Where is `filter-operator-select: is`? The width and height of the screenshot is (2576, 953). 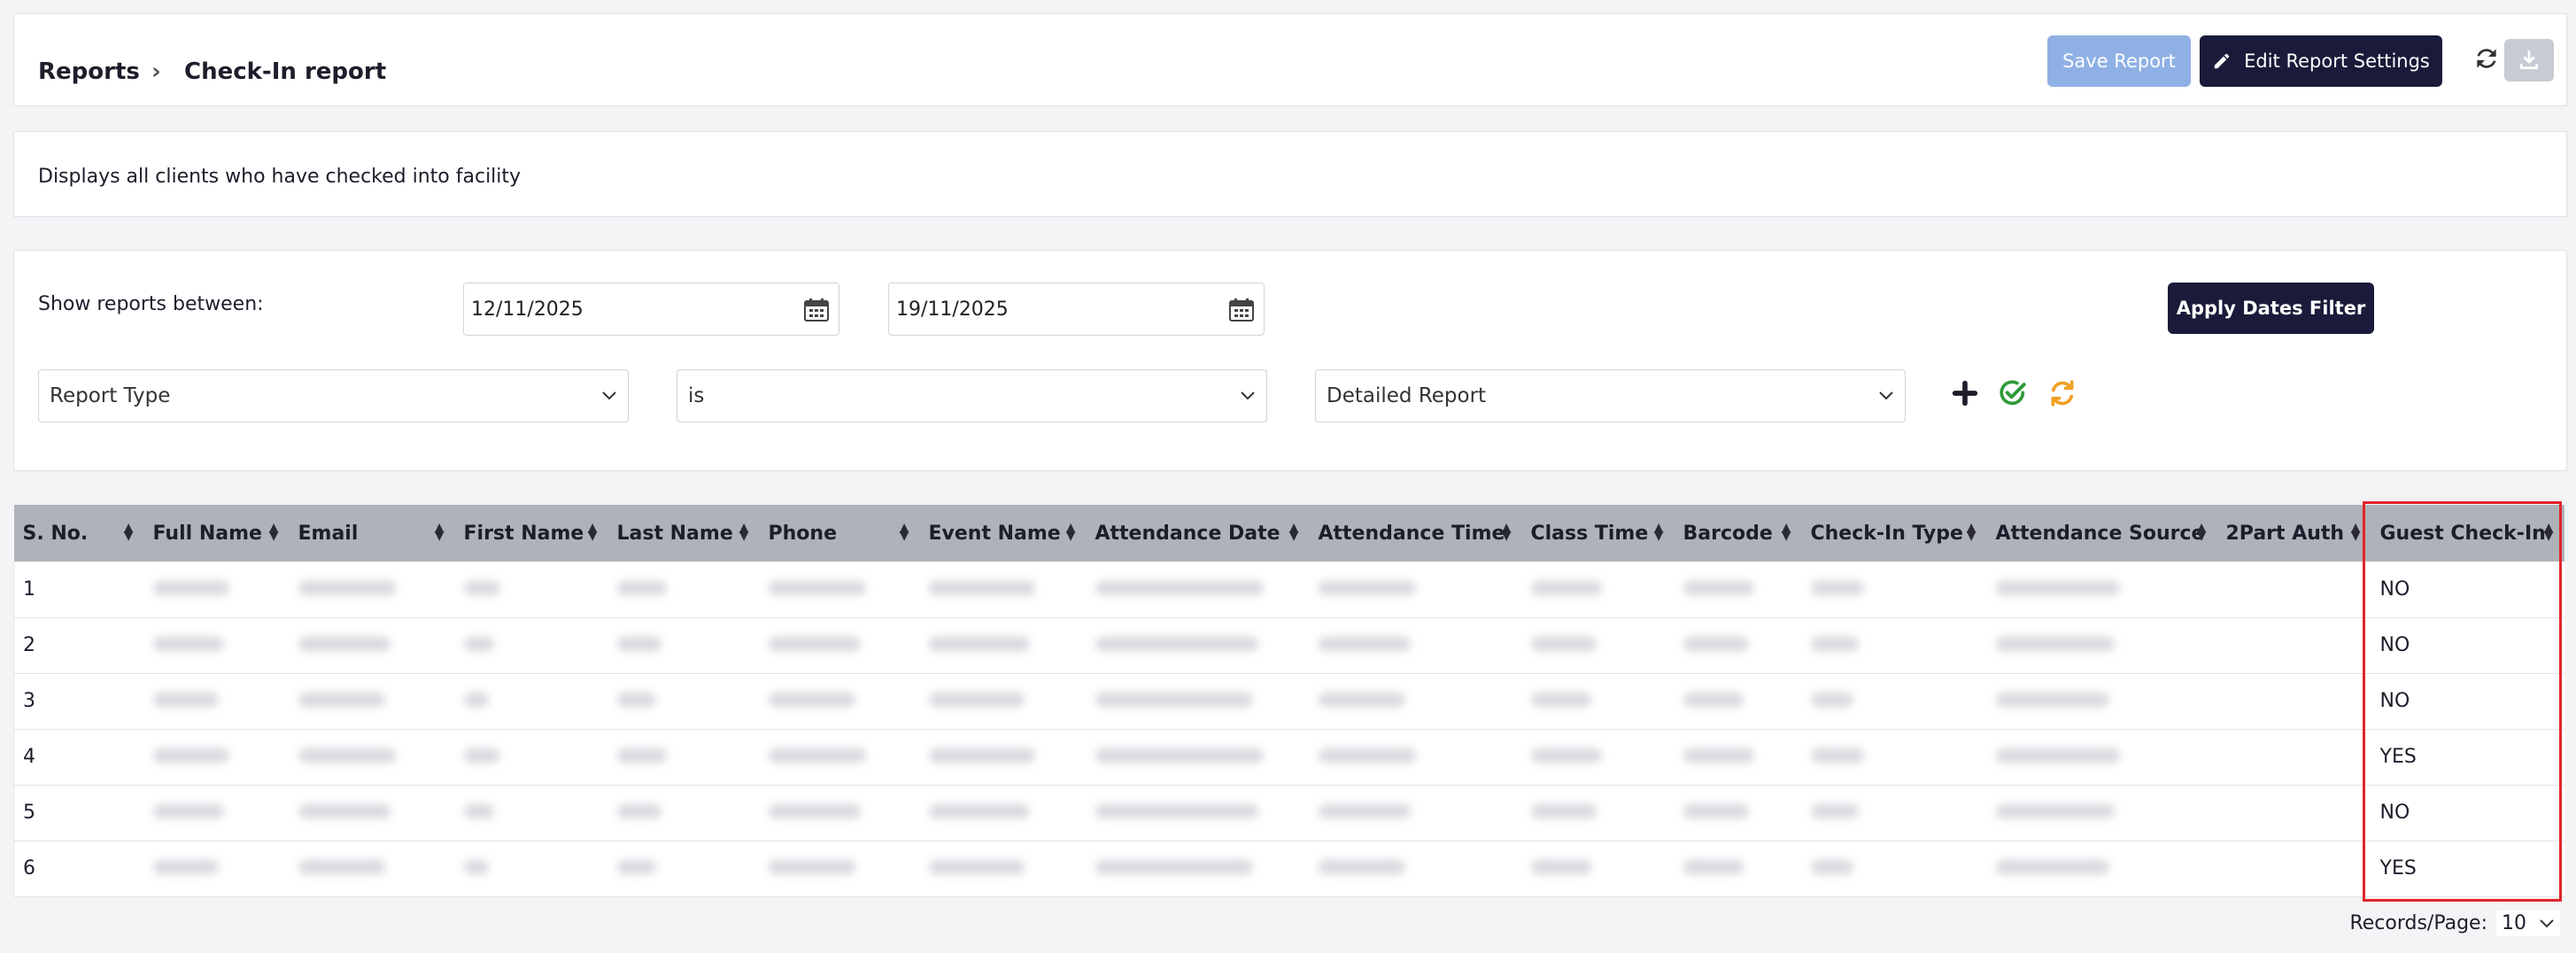
filter-operator-select: is is located at coordinates (972, 395).